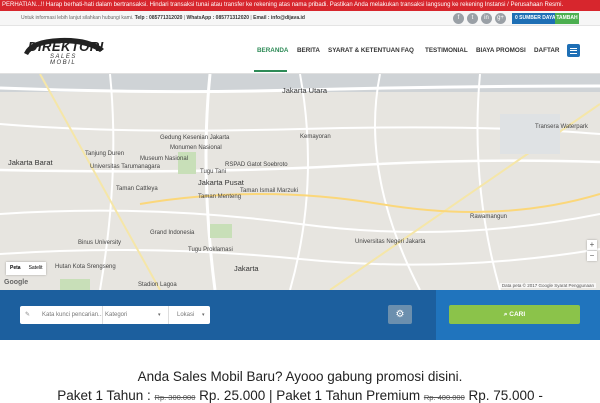 The image size is (600, 403). I want to click on search-button-label: CARI, so click(517, 314).